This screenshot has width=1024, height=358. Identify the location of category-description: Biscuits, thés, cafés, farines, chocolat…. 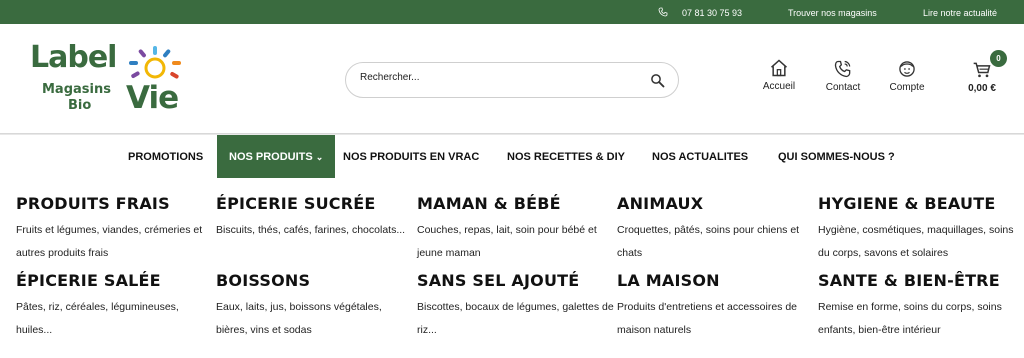
(311, 230).